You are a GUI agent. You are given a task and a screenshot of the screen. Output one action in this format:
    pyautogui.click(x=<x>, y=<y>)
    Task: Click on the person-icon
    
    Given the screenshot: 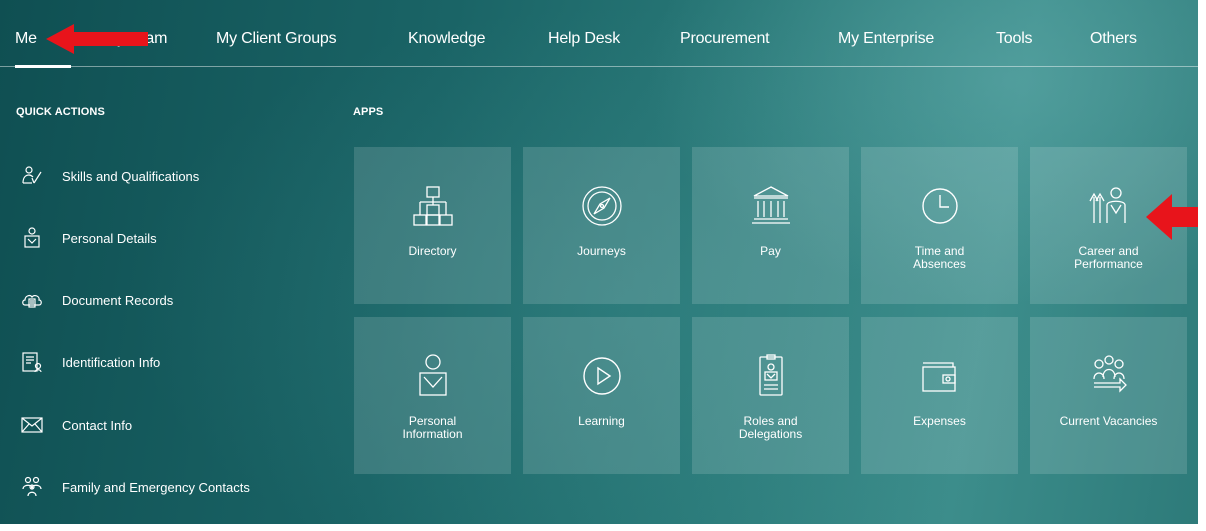 What is the action you would take?
    pyautogui.click(x=433, y=376)
    